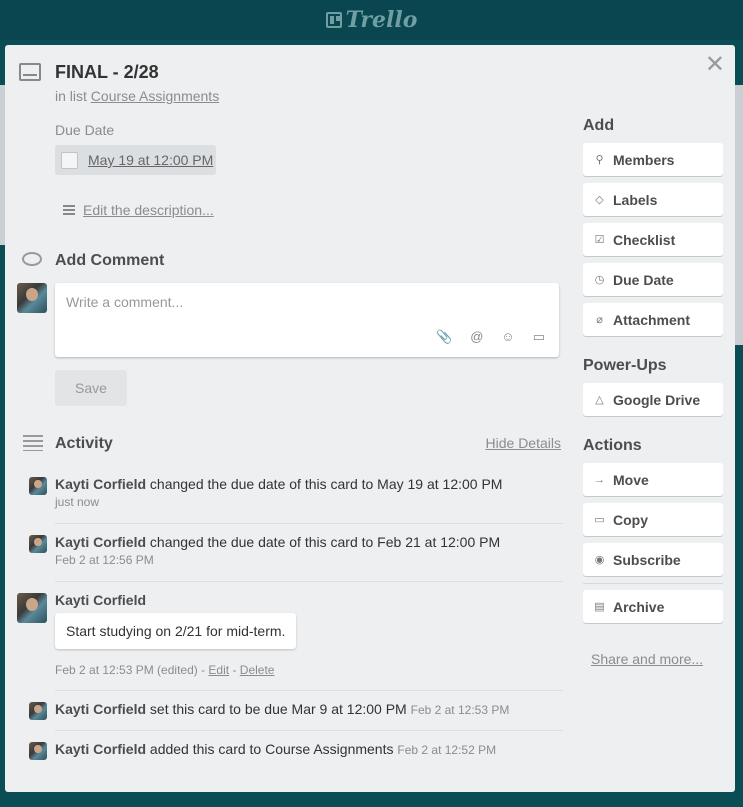 This screenshot has width=743, height=807. What do you see at coordinates (91, 388) in the screenshot?
I see `save-button: Save` at bounding box center [91, 388].